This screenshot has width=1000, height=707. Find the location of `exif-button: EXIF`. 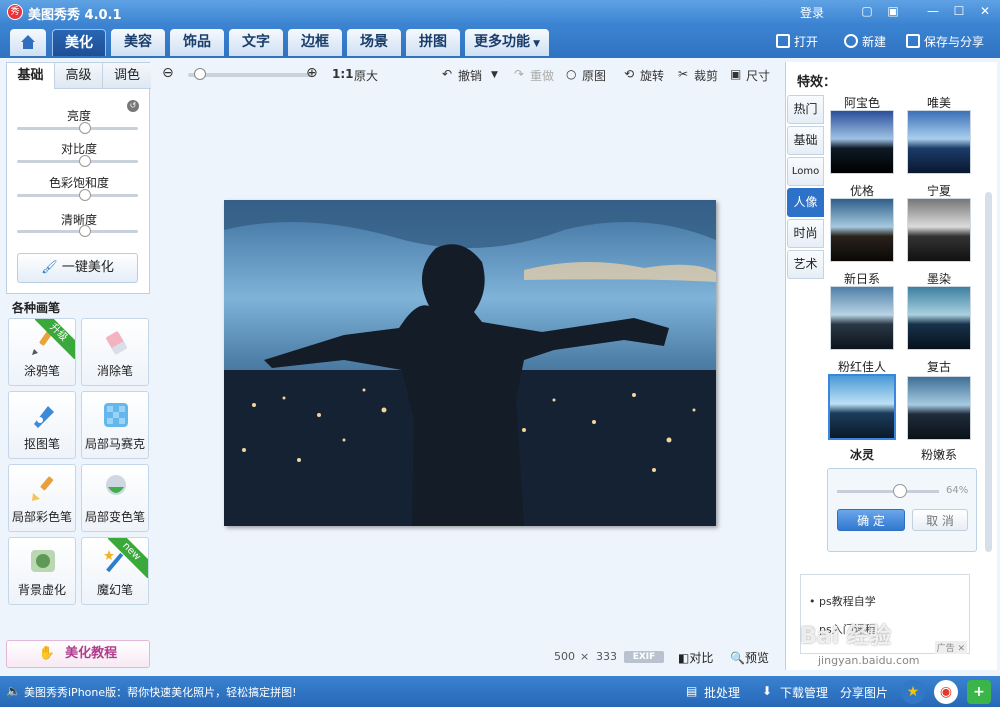

exif-button: EXIF is located at coordinates (644, 657).